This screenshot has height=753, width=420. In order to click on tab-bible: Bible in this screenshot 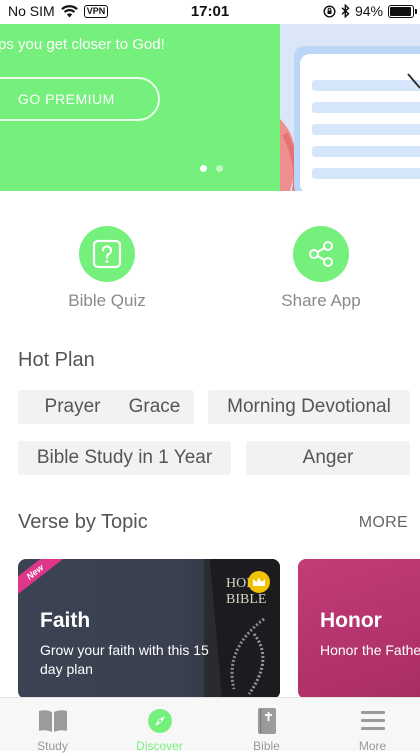, I will do `click(266, 725)`.